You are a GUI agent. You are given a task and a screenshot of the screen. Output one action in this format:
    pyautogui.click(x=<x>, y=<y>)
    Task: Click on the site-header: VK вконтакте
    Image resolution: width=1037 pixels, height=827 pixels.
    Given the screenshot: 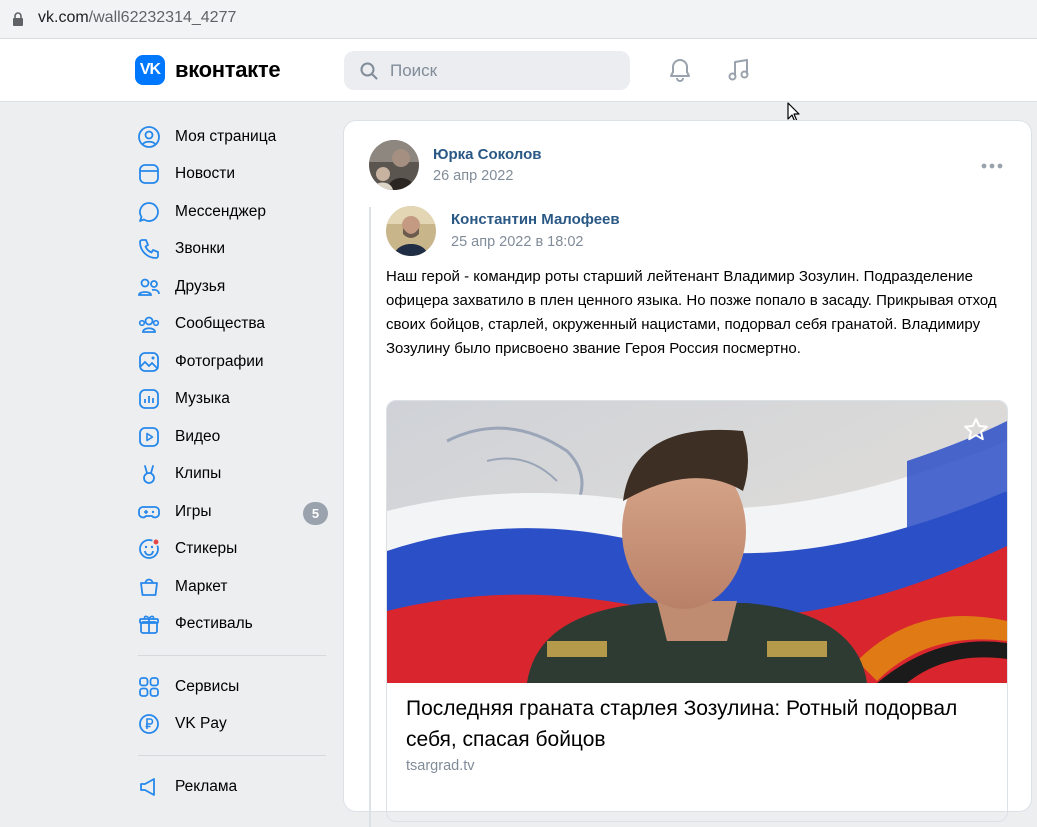 What is the action you would take?
    pyautogui.click(x=518, y=70)
    